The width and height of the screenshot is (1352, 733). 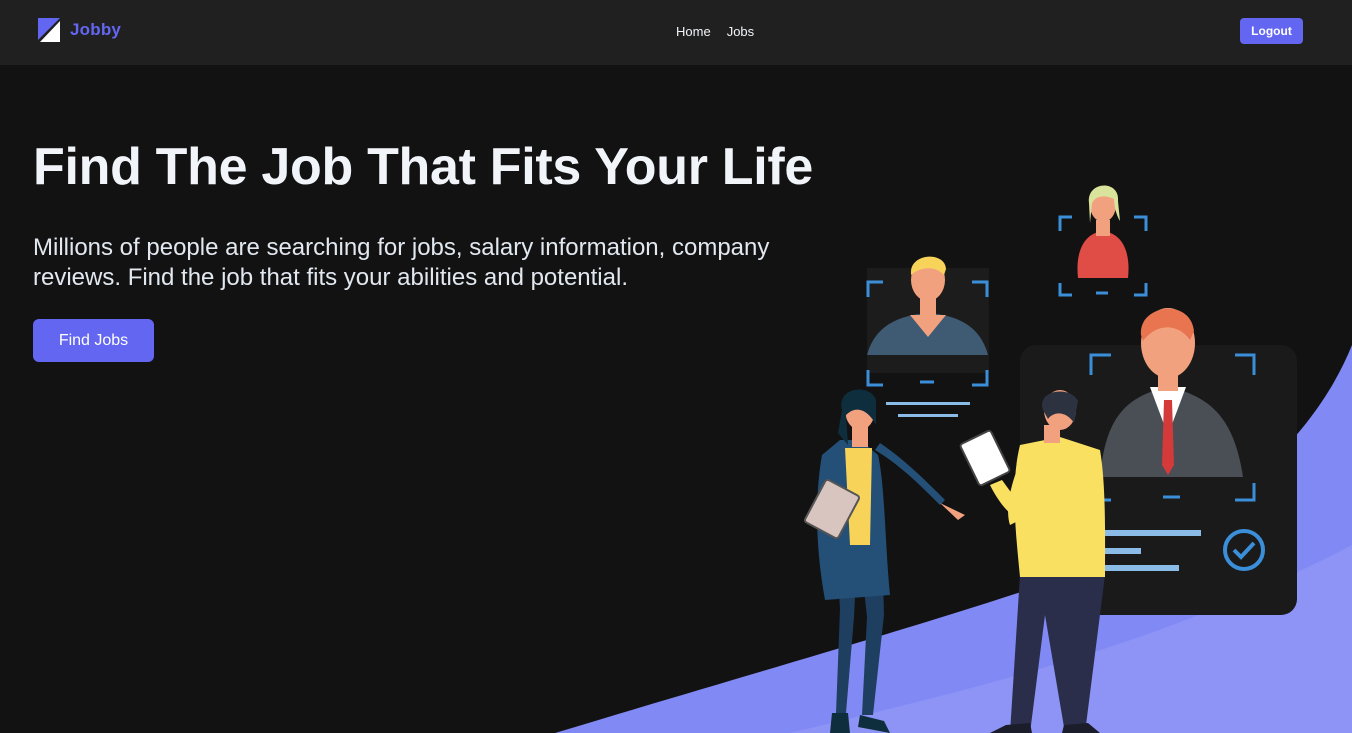 What do you see at coordinates (1271, 31) in the screenshot?
I see `logout-button: Logout` at bounding box center [1271, 31].